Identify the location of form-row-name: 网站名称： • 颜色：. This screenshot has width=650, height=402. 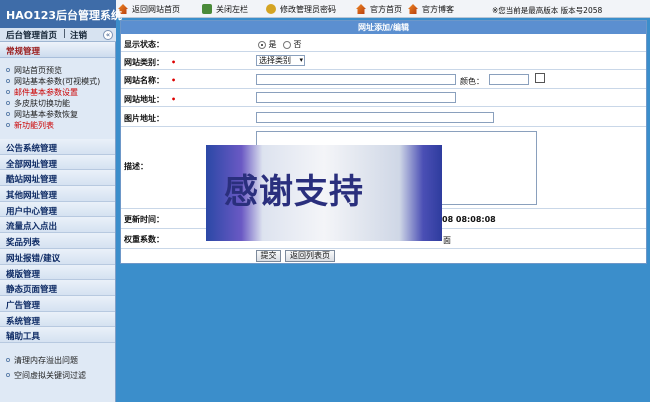
(383, 79).